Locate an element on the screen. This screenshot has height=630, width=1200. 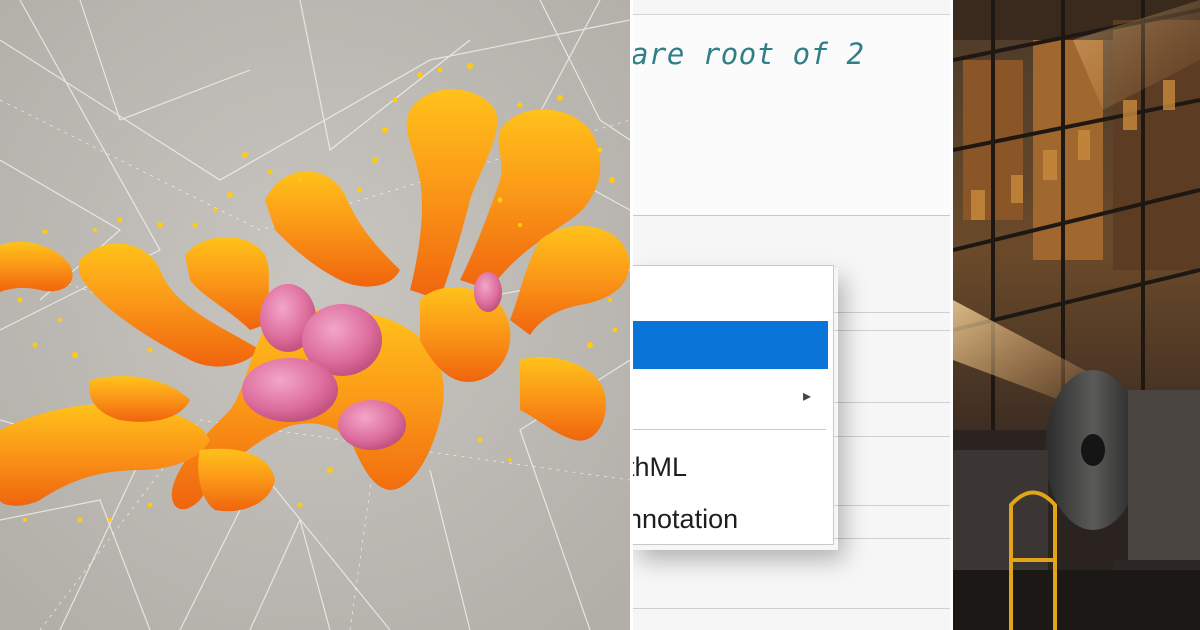
row-separator is located at coordinates (791, 608).